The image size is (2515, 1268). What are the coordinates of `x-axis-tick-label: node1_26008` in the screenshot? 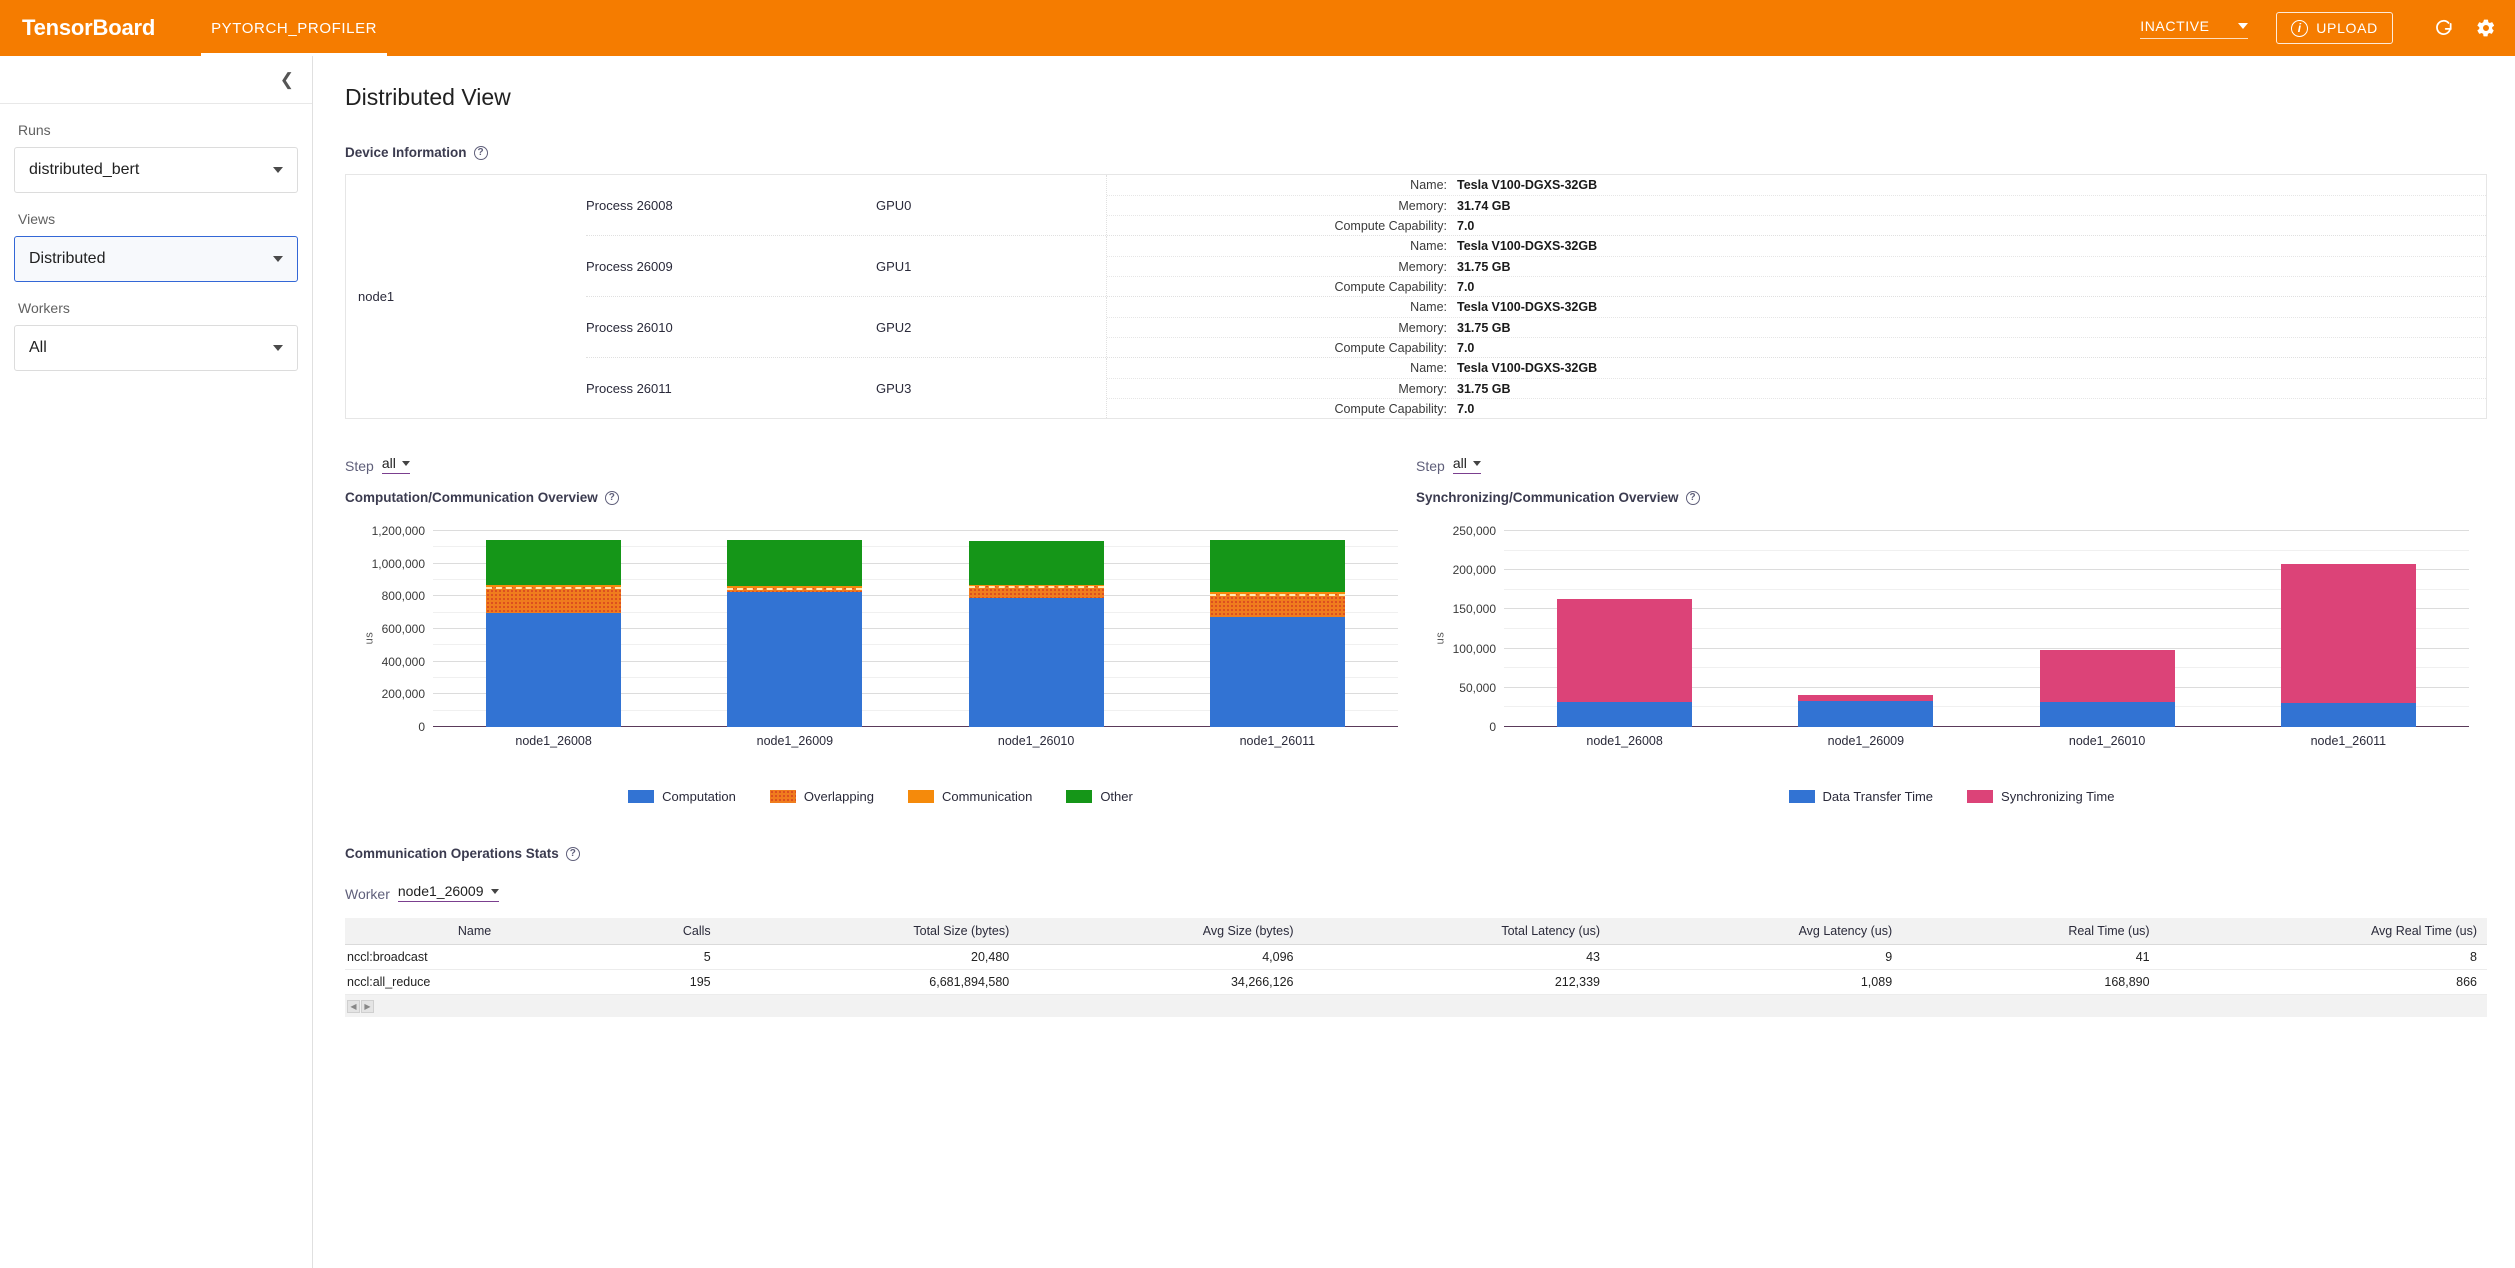 It's located at (553, 741).